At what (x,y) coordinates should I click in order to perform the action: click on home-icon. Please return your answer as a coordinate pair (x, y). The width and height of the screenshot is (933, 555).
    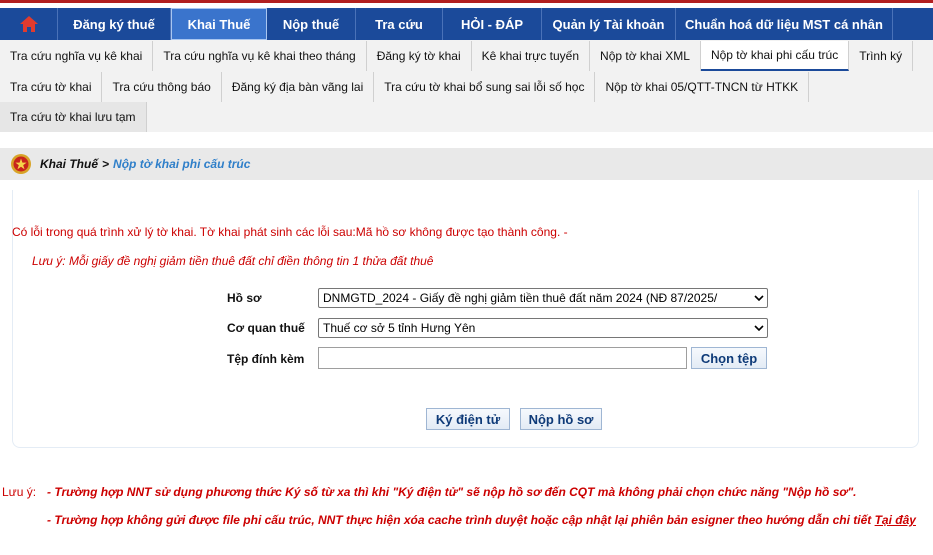
    Looking at the image, I should click on (28, 24).